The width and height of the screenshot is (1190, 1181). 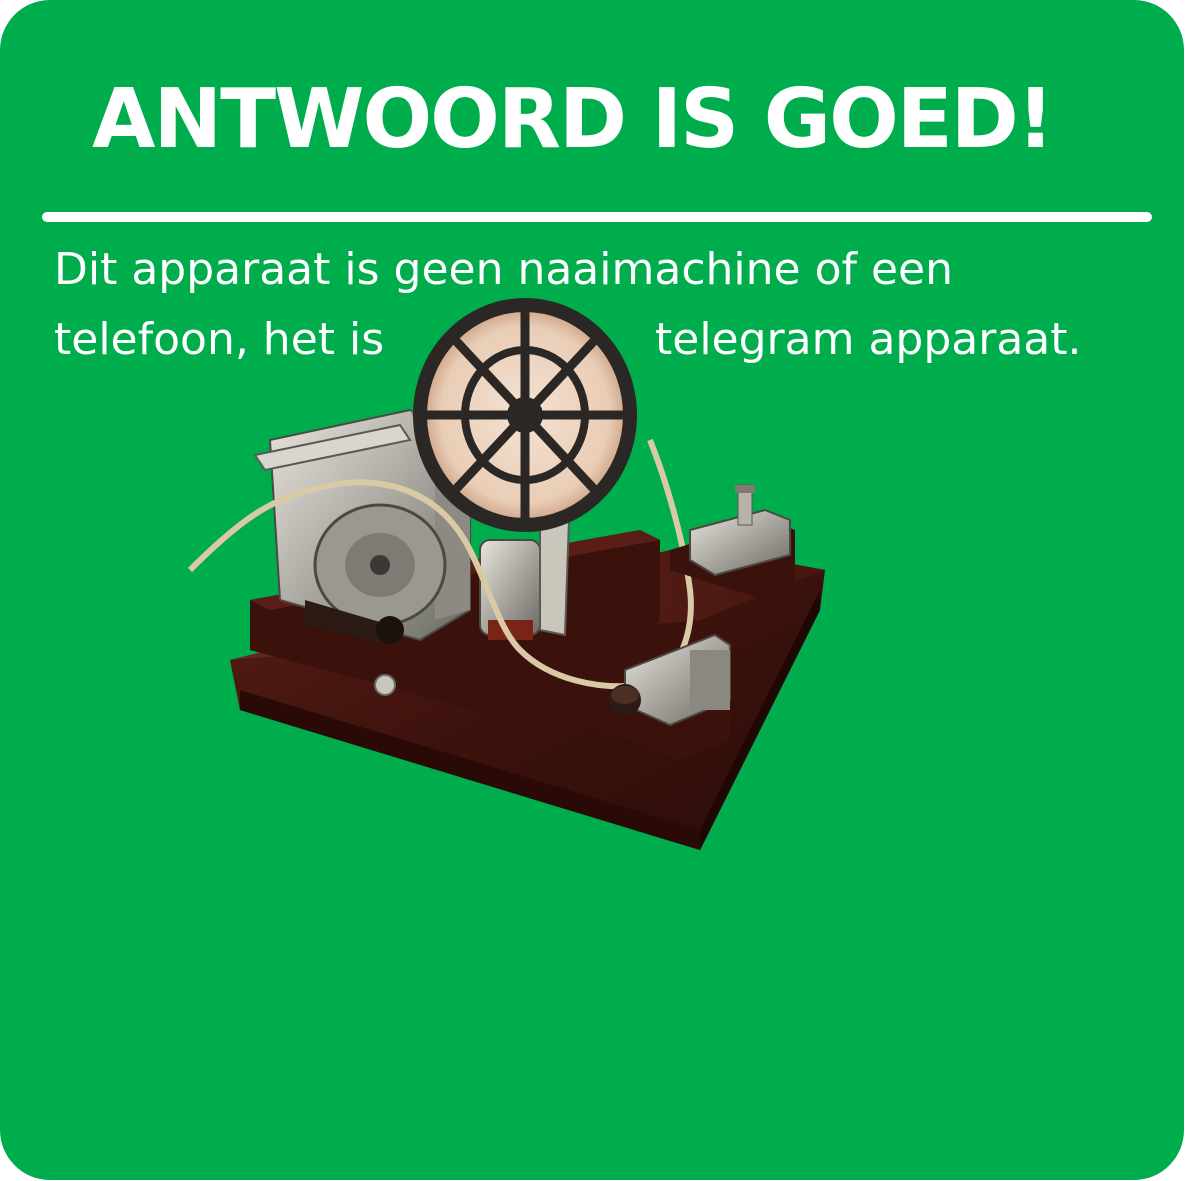 What do you see at coordinates (573, 119) in the screenshot?
I see `result-title: ANTWOORD IS GOED!` at bounding box center [573, 119].